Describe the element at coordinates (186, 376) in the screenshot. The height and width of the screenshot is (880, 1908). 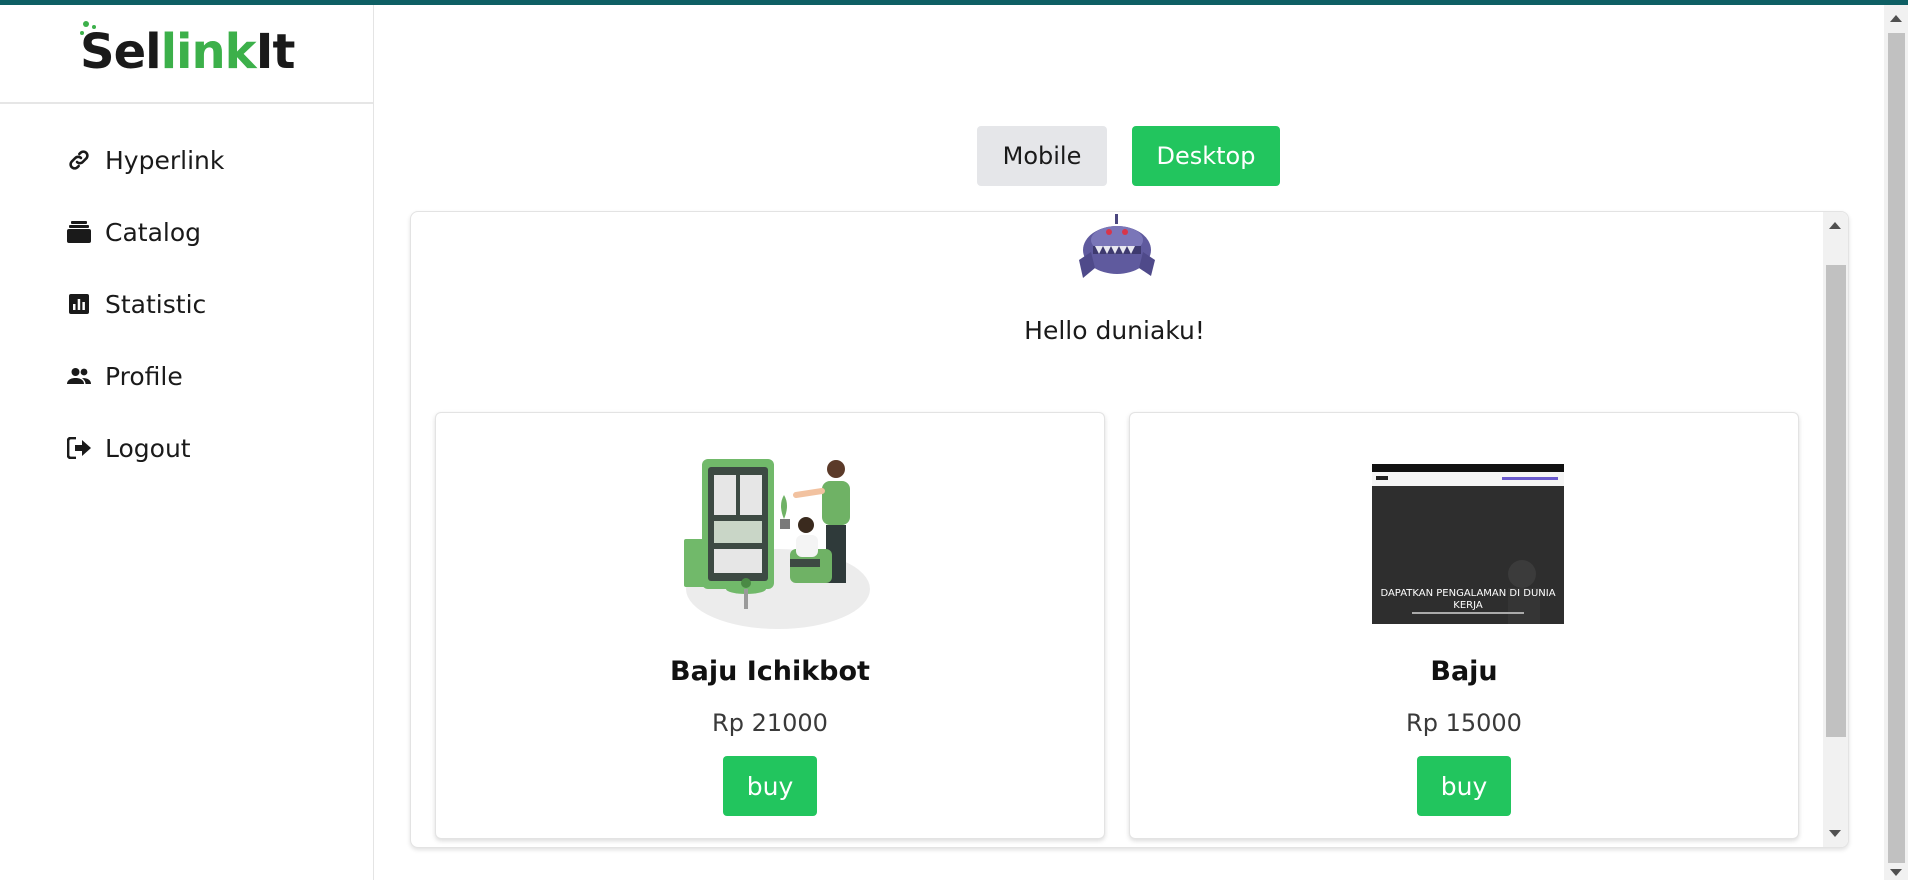
I see `sidebar-item-profile: Profile` at that location.